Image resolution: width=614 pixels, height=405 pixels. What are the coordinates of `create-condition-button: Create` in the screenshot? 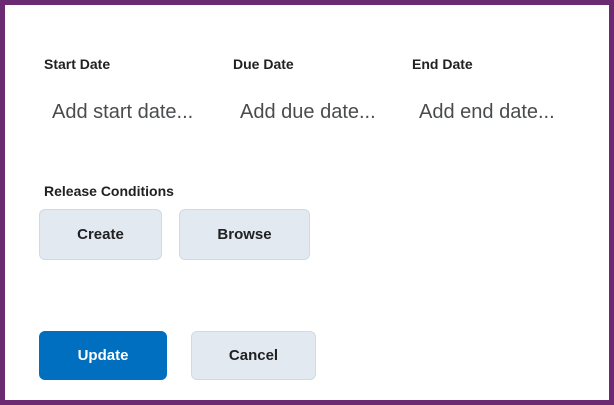 It's located at (100, 234).